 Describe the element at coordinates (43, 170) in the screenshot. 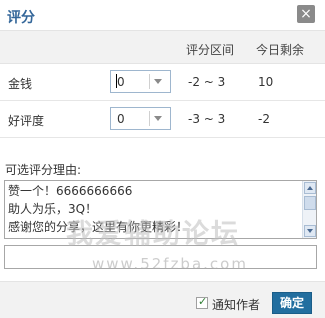

I see `reason-label: 可选评分理由:` at that location.